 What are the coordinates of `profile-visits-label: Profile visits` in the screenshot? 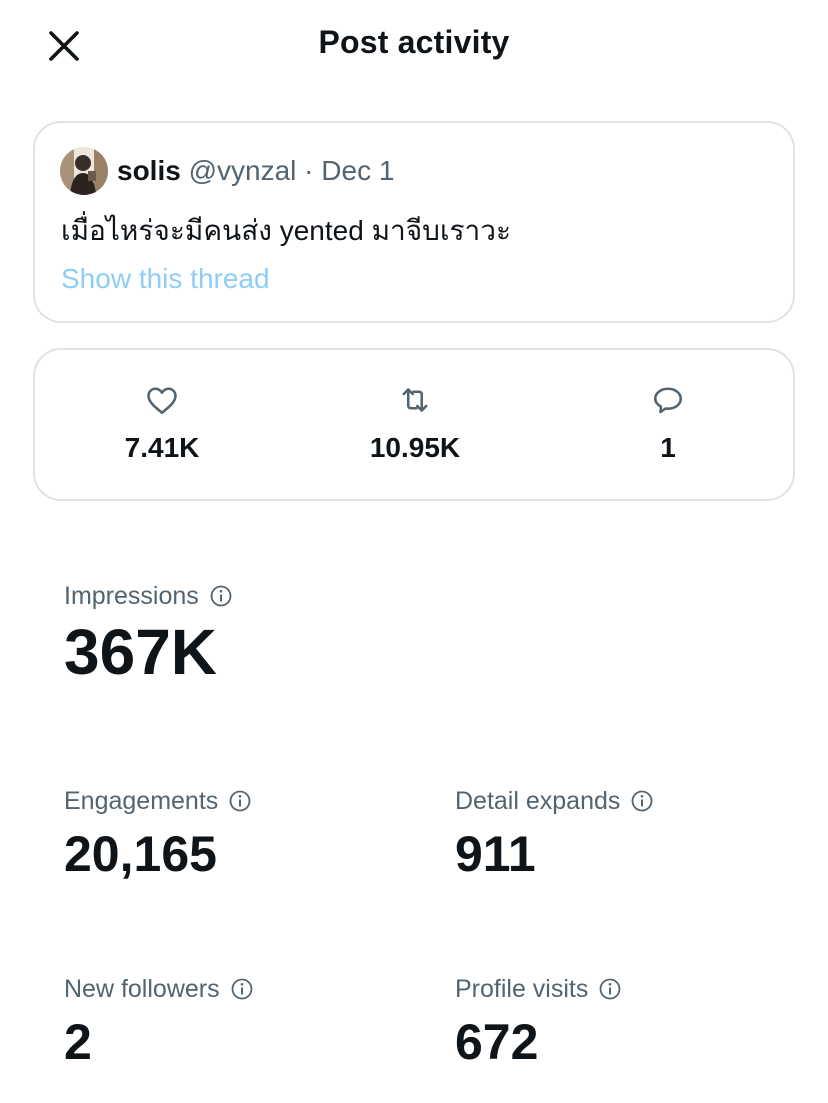 It's located at (522, 989).